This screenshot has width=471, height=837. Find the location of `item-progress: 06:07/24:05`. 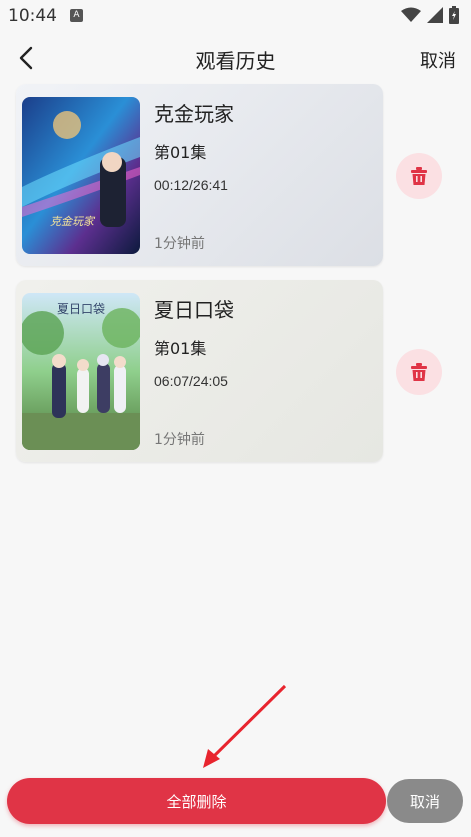

item-progress: 06:07/24:05 is located at coordinates (191, 381).